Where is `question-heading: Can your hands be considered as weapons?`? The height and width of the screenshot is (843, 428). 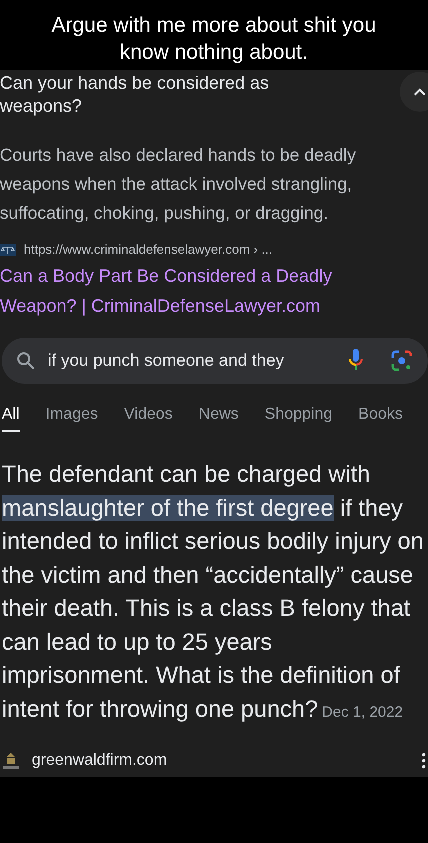
question-heading: Can your hands be considered as weapons? is located at coordinates (135, 95).